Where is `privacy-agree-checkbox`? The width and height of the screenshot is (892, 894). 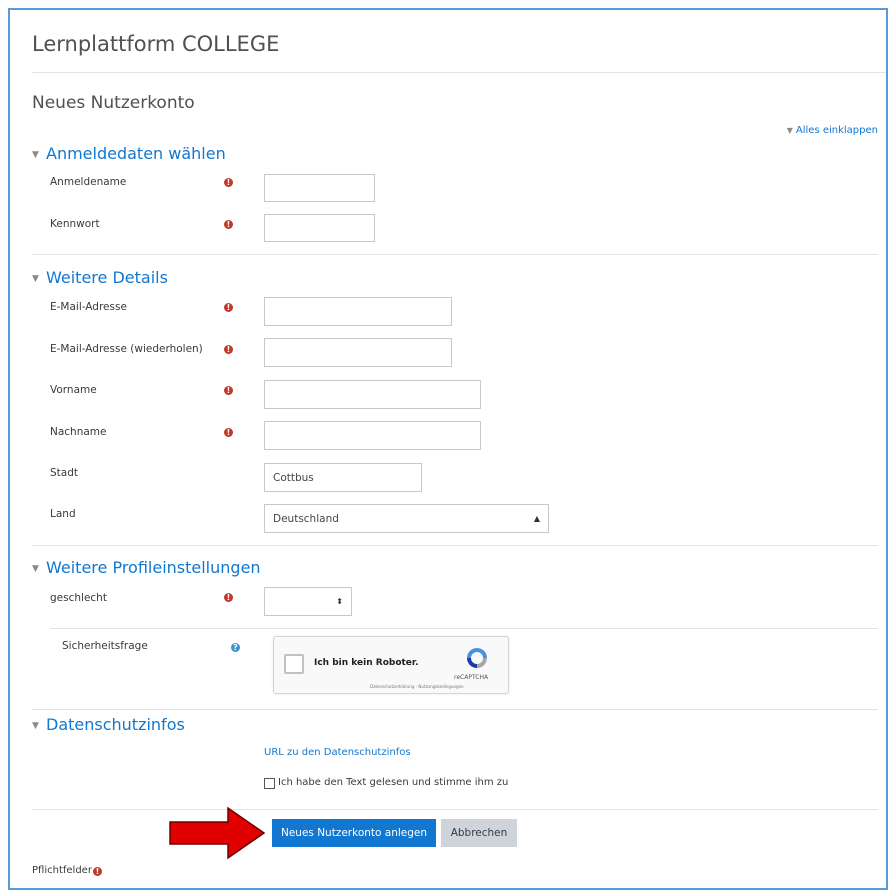
privacy-agree-checkbox is located at coordinates (269, 783).